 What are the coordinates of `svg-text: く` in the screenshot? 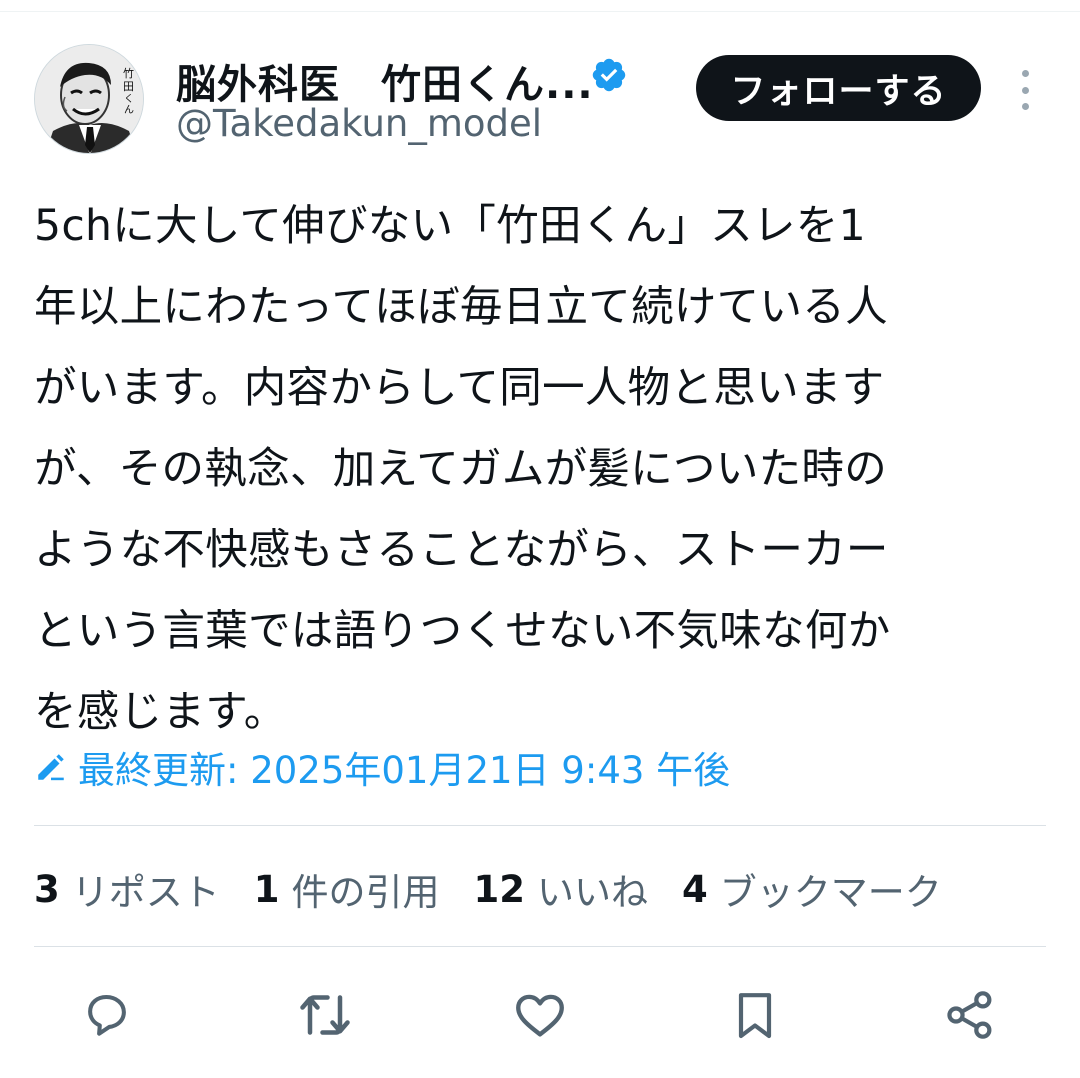 It's located at (129, 99).